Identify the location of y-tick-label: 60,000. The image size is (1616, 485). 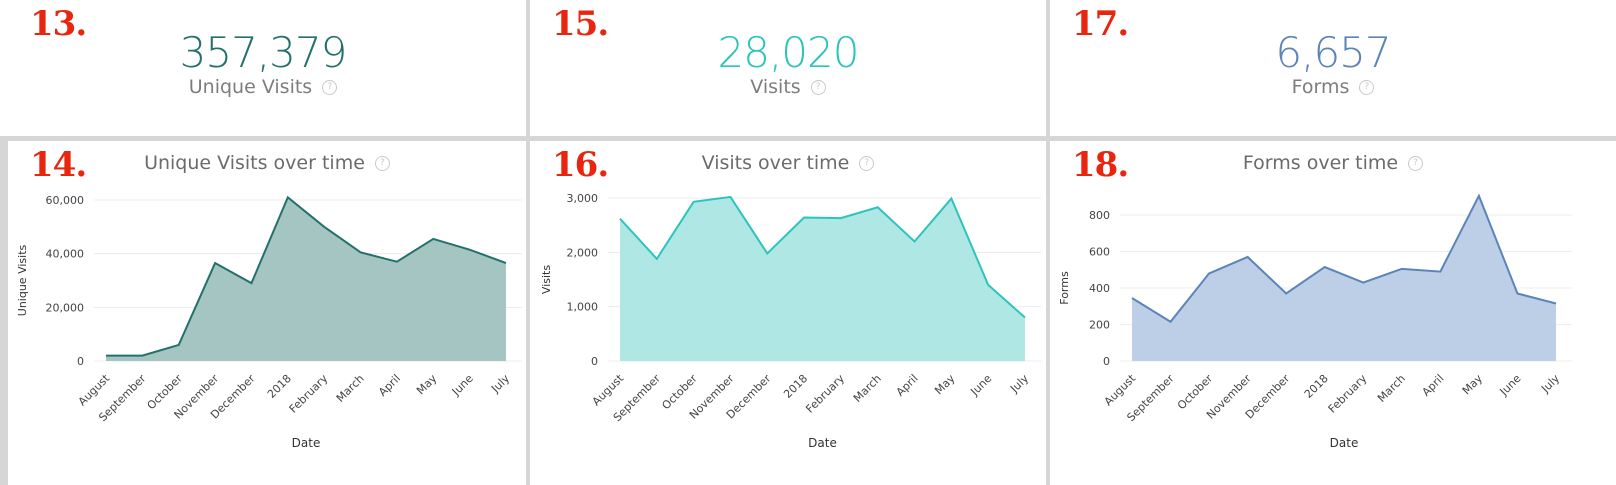
(65, 200).